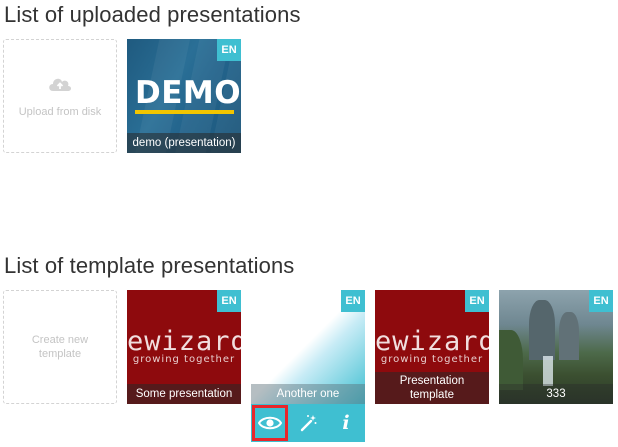  Describe the element at coordinates (184, 394) in the screenshot. I see `template-caption: Some presentation` at that location.